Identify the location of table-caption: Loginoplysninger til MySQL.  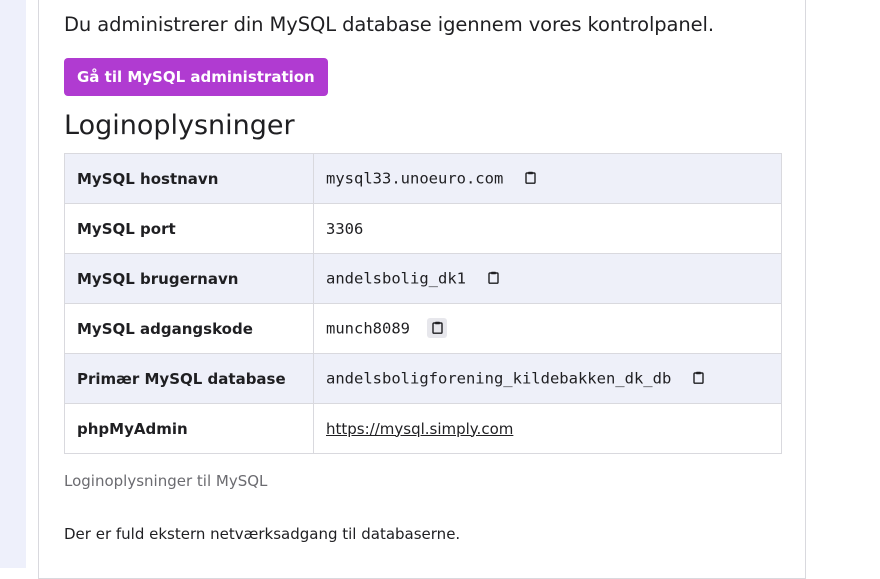
(166, 481).